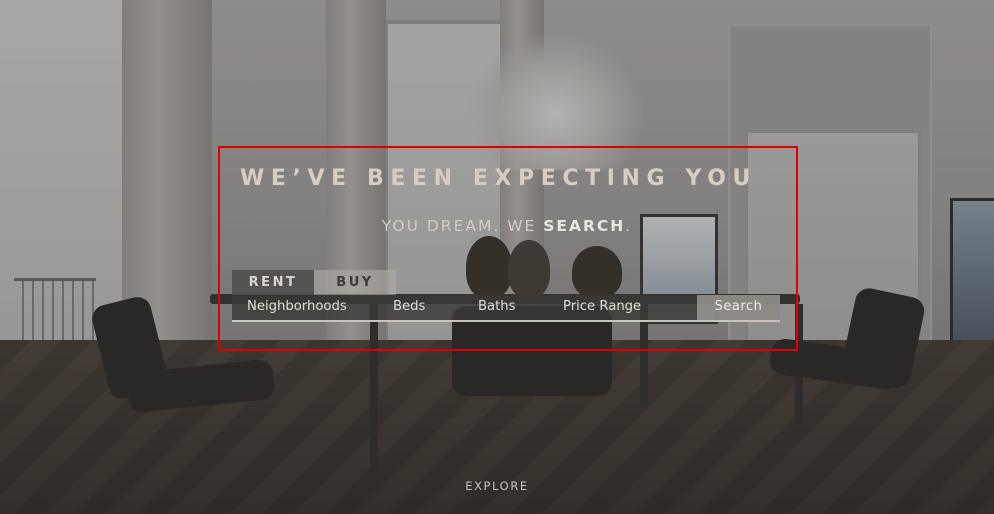 The height and width of the screenshot is (514, 994). I want to click on baths-filter: Baths, so click(497, 307).